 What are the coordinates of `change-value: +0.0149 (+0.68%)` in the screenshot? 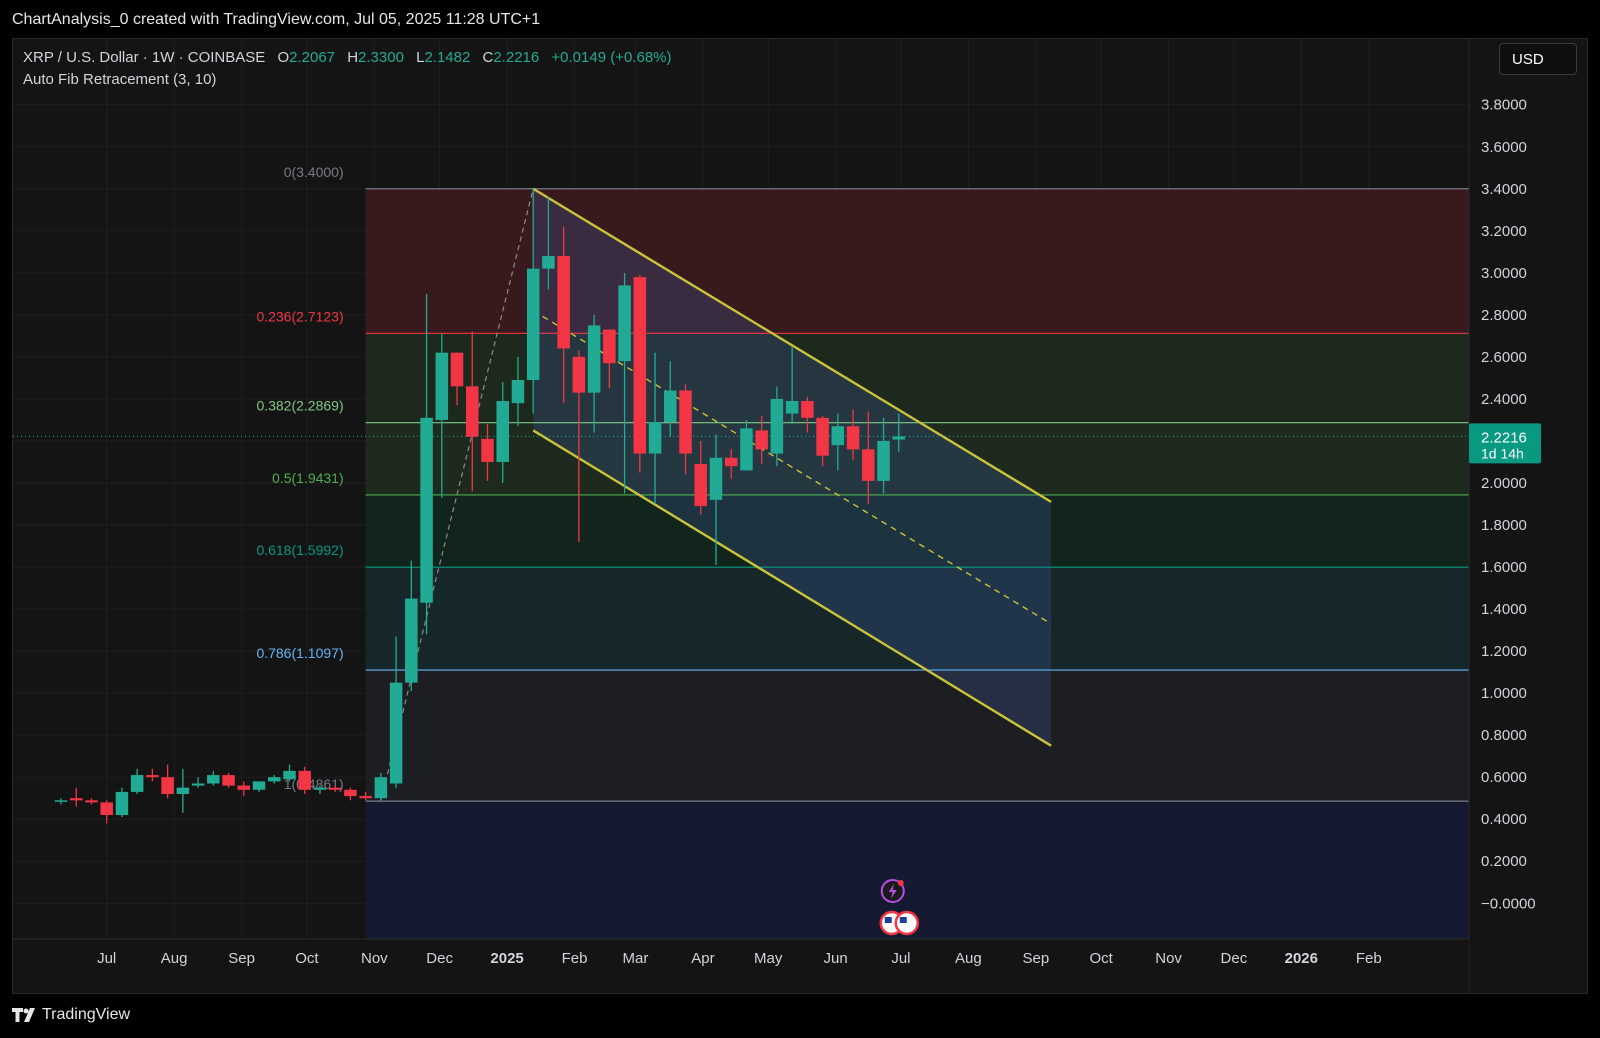 It's located at (611, 57).